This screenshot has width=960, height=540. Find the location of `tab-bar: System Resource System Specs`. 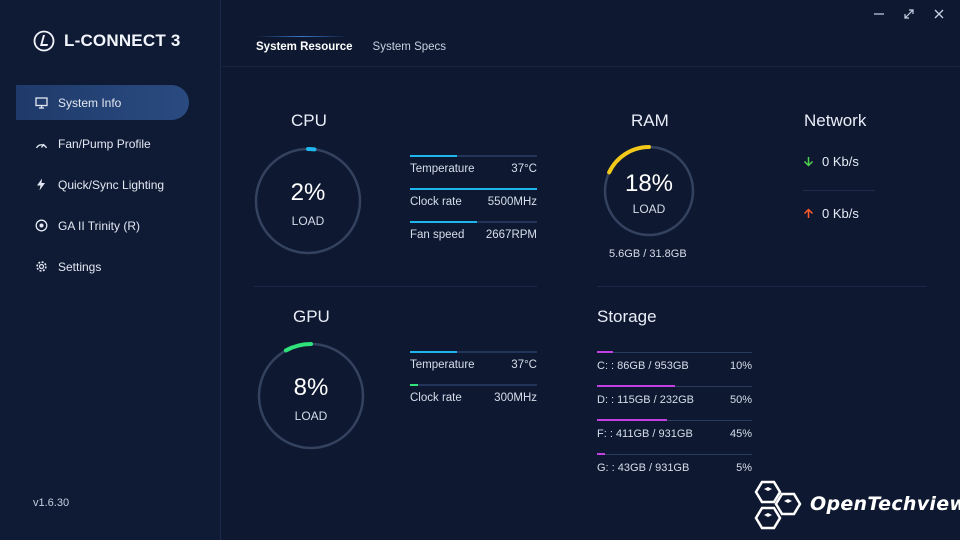

tab-bar: System Resource System Specs is located at coordinates (351, 50).